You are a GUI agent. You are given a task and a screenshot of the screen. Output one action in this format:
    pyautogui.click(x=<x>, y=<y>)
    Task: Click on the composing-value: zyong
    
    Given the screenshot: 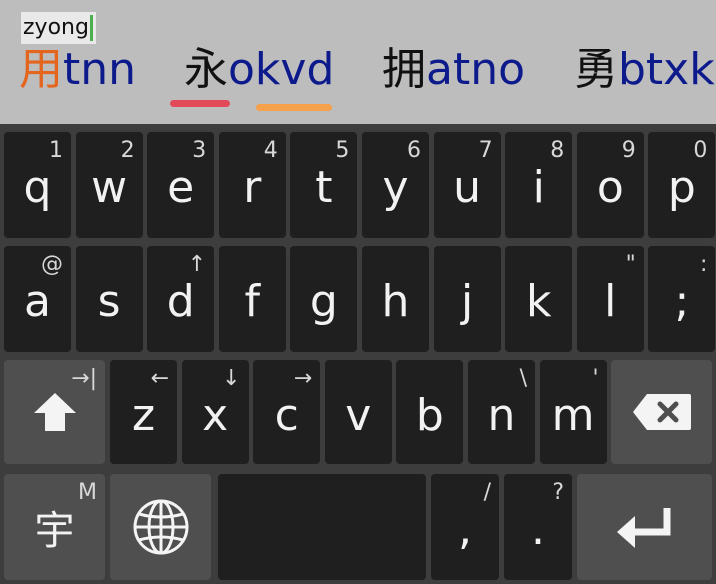 What is the action you would take?
    pyautogui.click(x=56, y=27)
    